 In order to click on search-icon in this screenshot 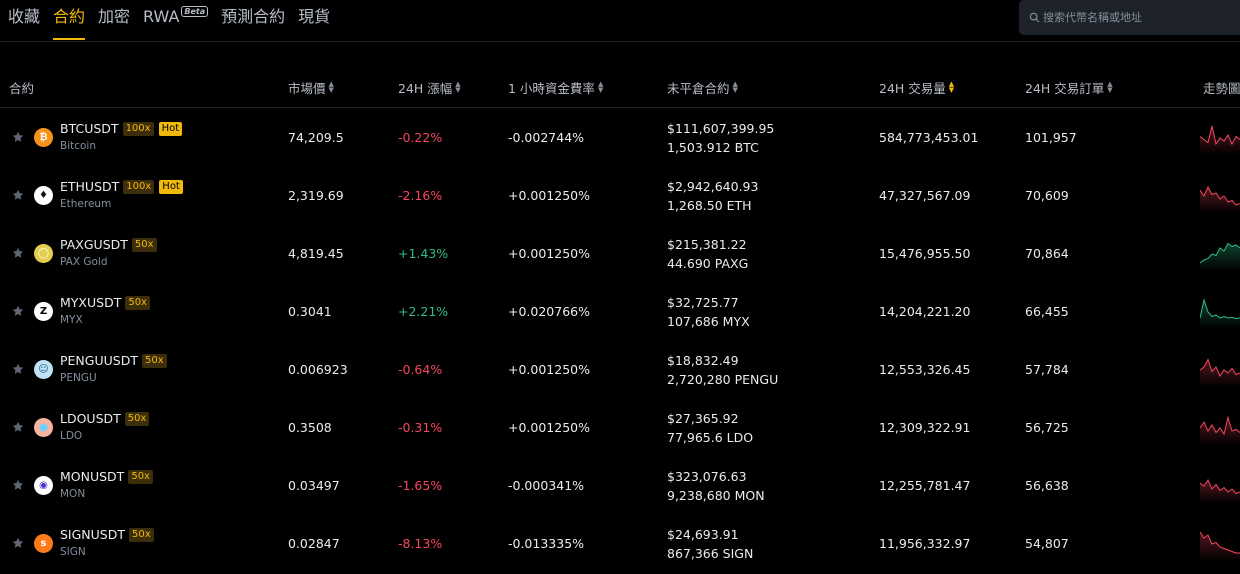, I will do `click(1034, 17)`.